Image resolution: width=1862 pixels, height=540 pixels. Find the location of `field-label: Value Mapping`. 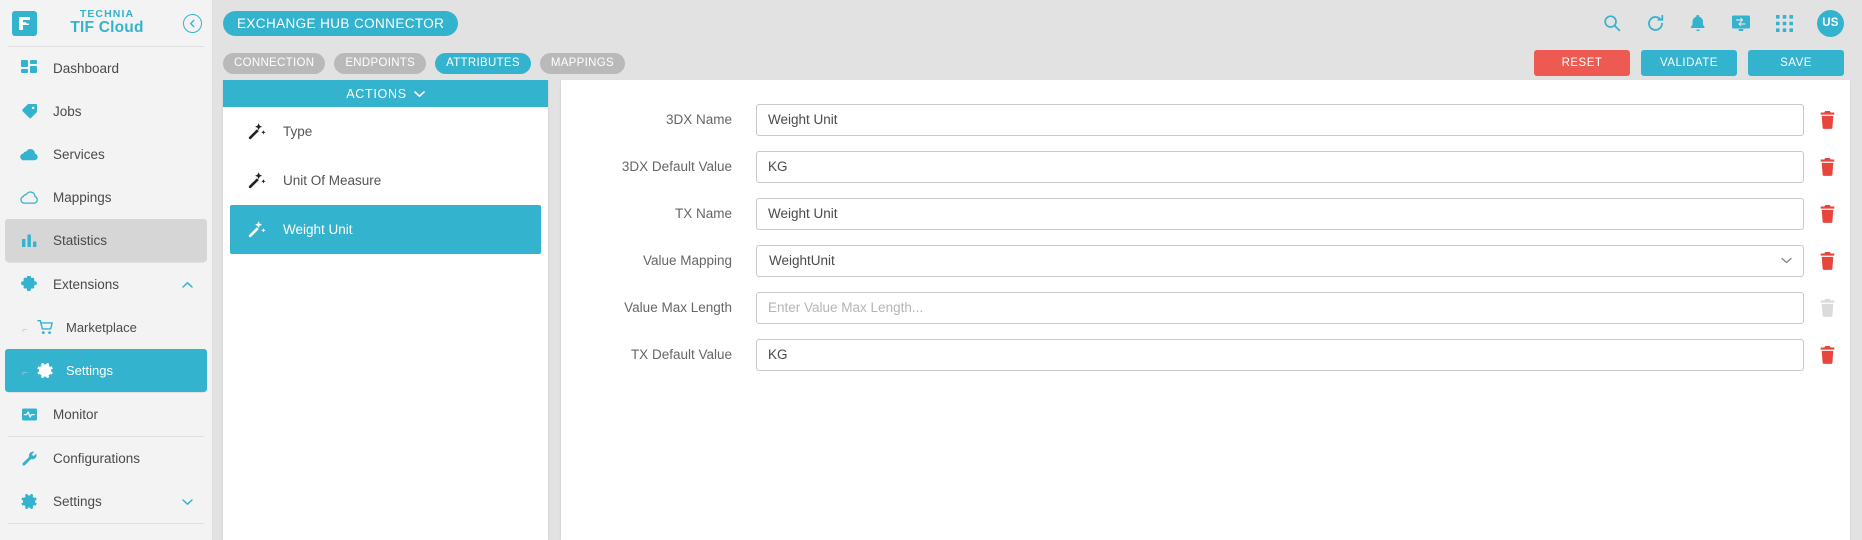

field-label: Value Mapping is located at coordinates (687, 260).